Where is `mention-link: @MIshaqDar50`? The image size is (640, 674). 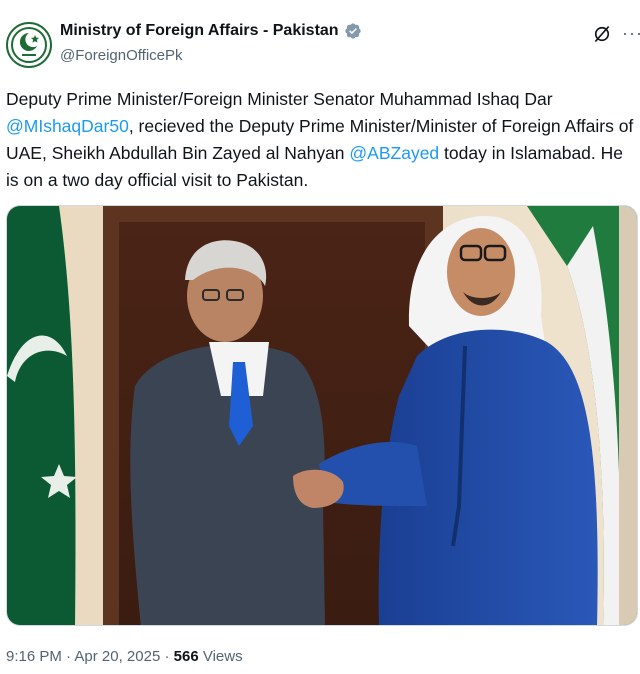 mention-link: @MIshaqDar50 is located at coordinates (67, 126).